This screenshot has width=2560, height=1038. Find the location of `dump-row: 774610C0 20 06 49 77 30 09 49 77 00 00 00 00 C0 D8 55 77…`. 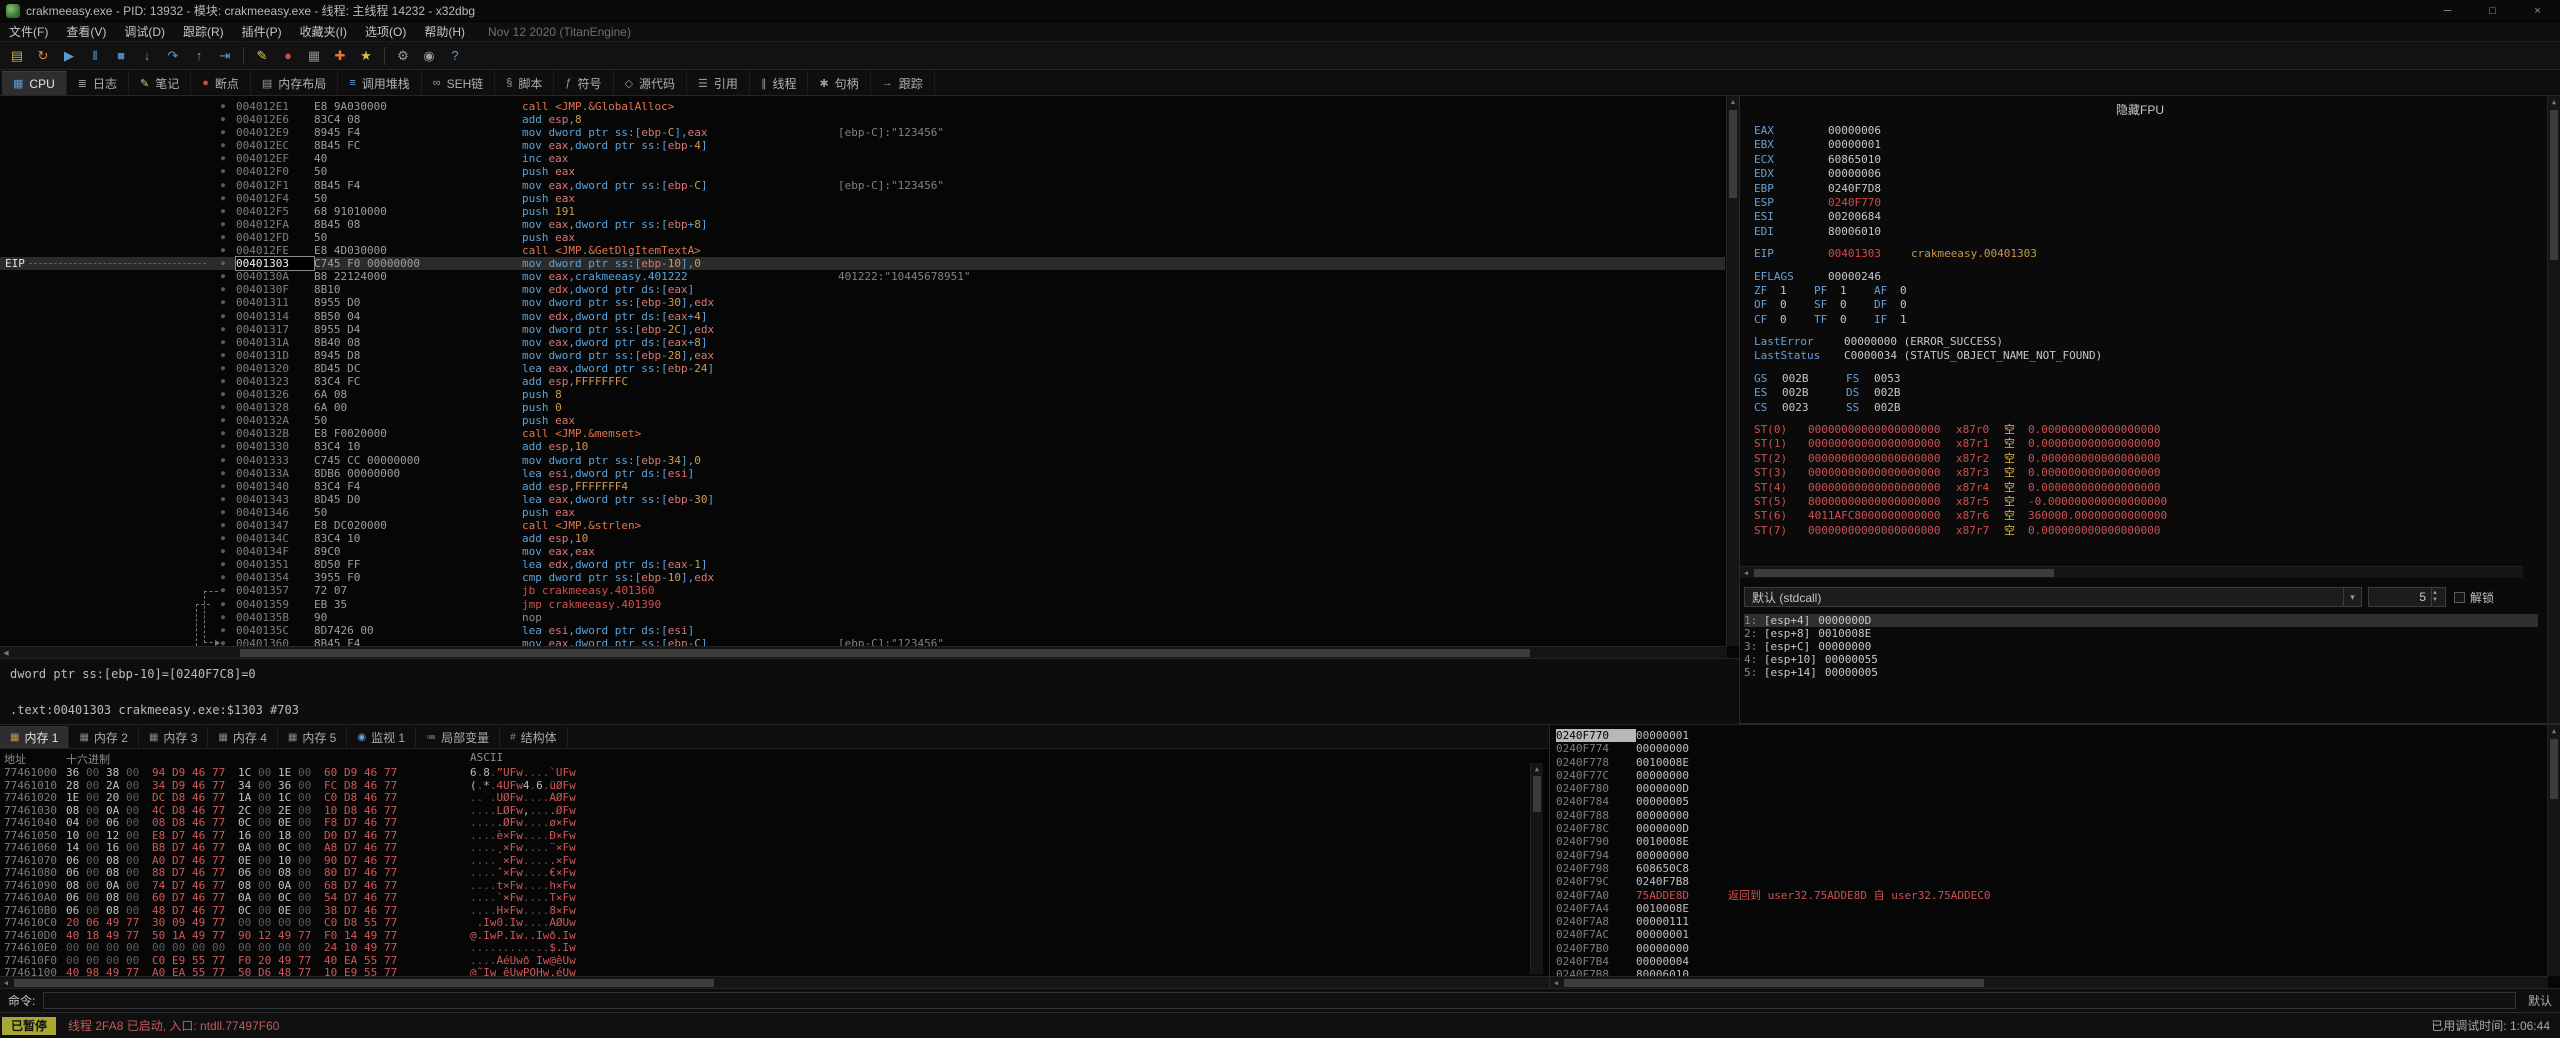

dump-row: 774610C0 20 06 49 77 30 09 49 77 00 00 00 00 C0 D8 55 77… is located at coordinates (290, 923).